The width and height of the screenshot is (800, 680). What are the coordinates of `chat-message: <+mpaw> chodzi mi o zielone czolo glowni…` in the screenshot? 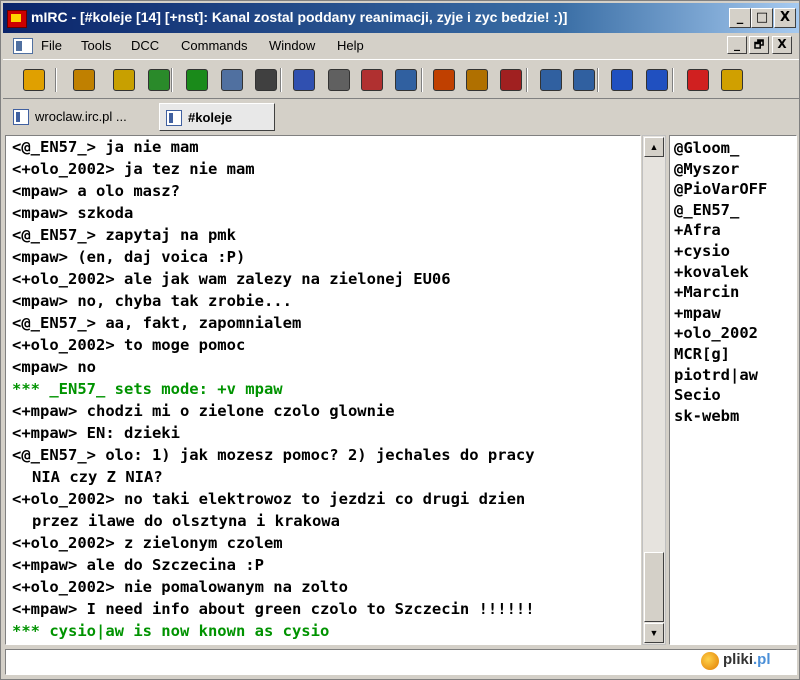 It's located at (203, 411).